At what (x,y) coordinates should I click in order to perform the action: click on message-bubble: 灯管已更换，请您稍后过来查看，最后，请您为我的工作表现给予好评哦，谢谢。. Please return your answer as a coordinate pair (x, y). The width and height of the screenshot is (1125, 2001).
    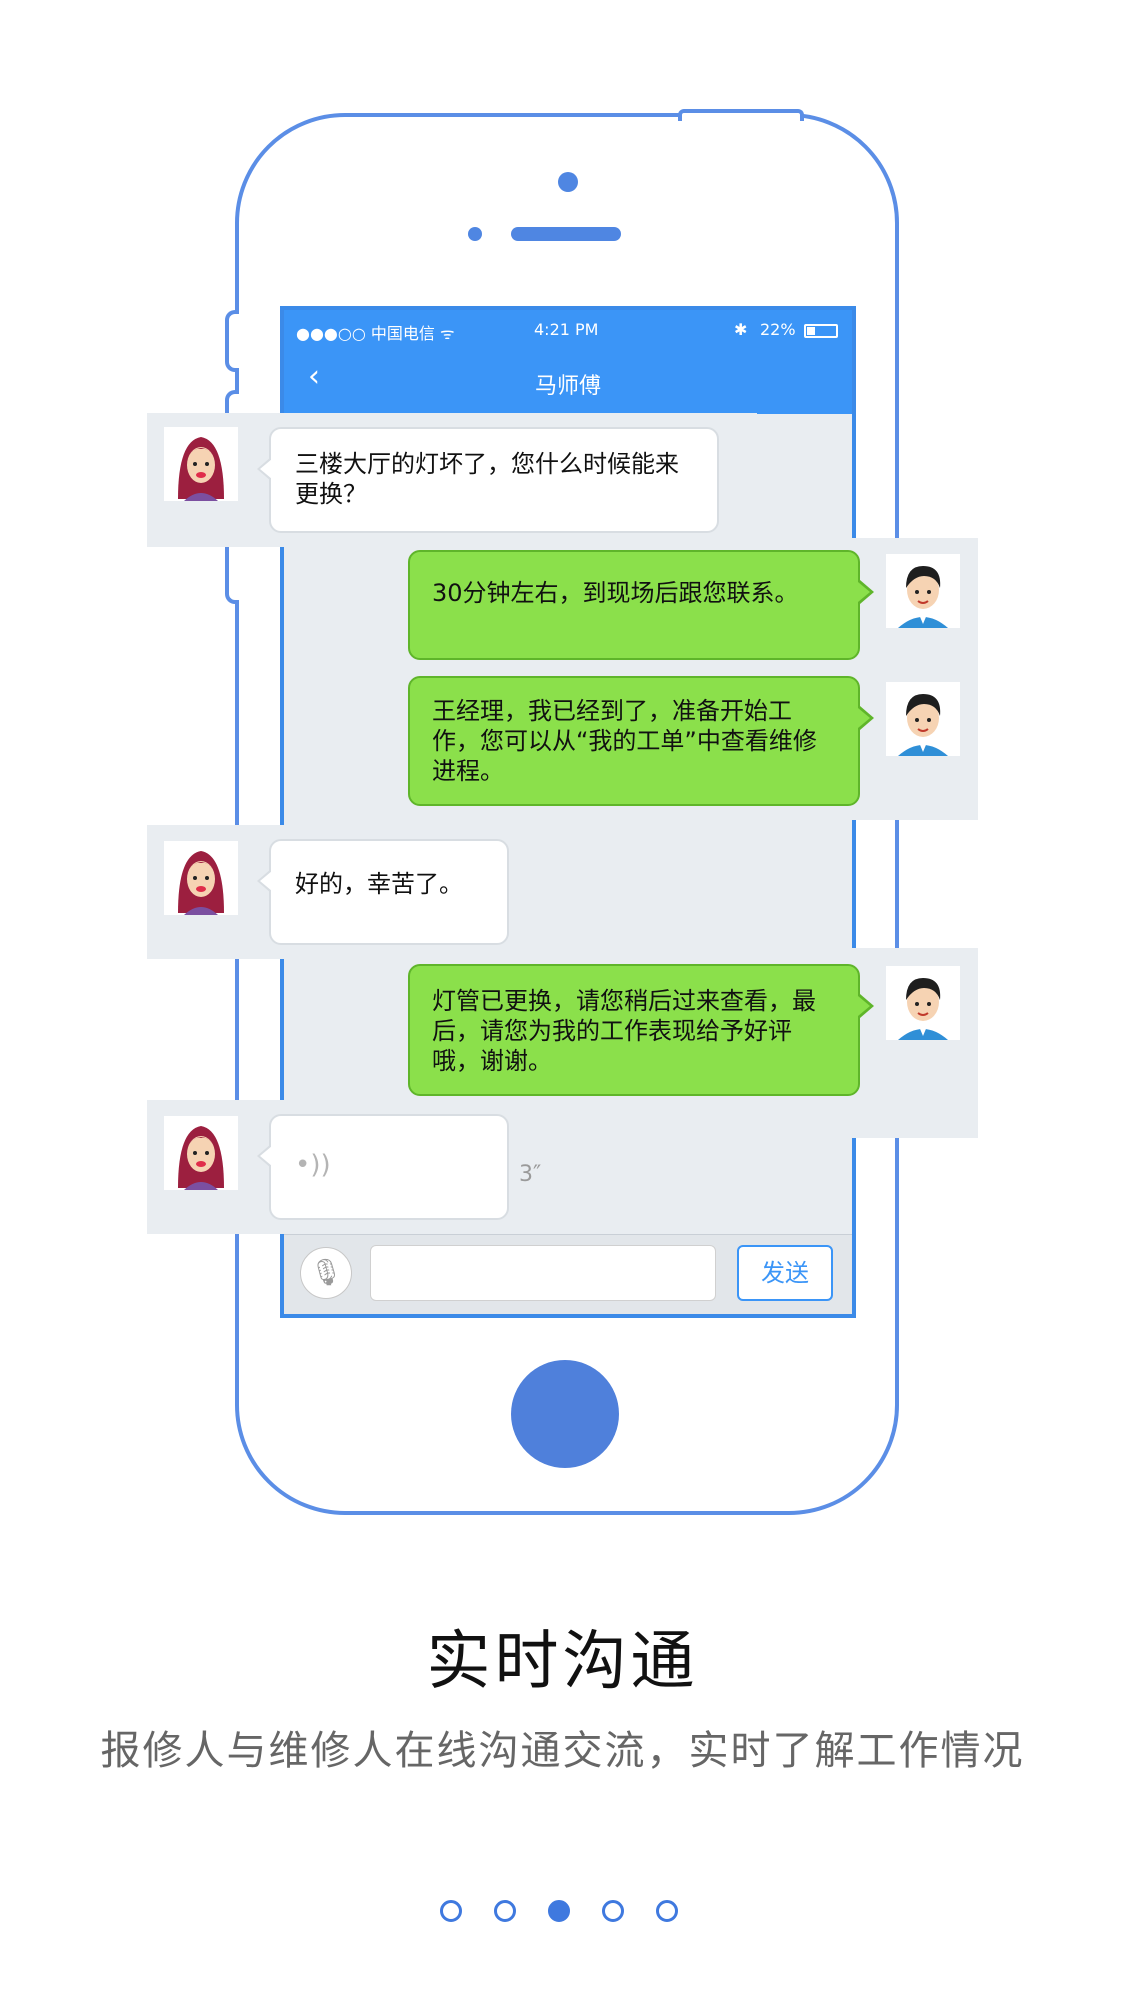
    Looking at the image, I should click on (641, 1030).